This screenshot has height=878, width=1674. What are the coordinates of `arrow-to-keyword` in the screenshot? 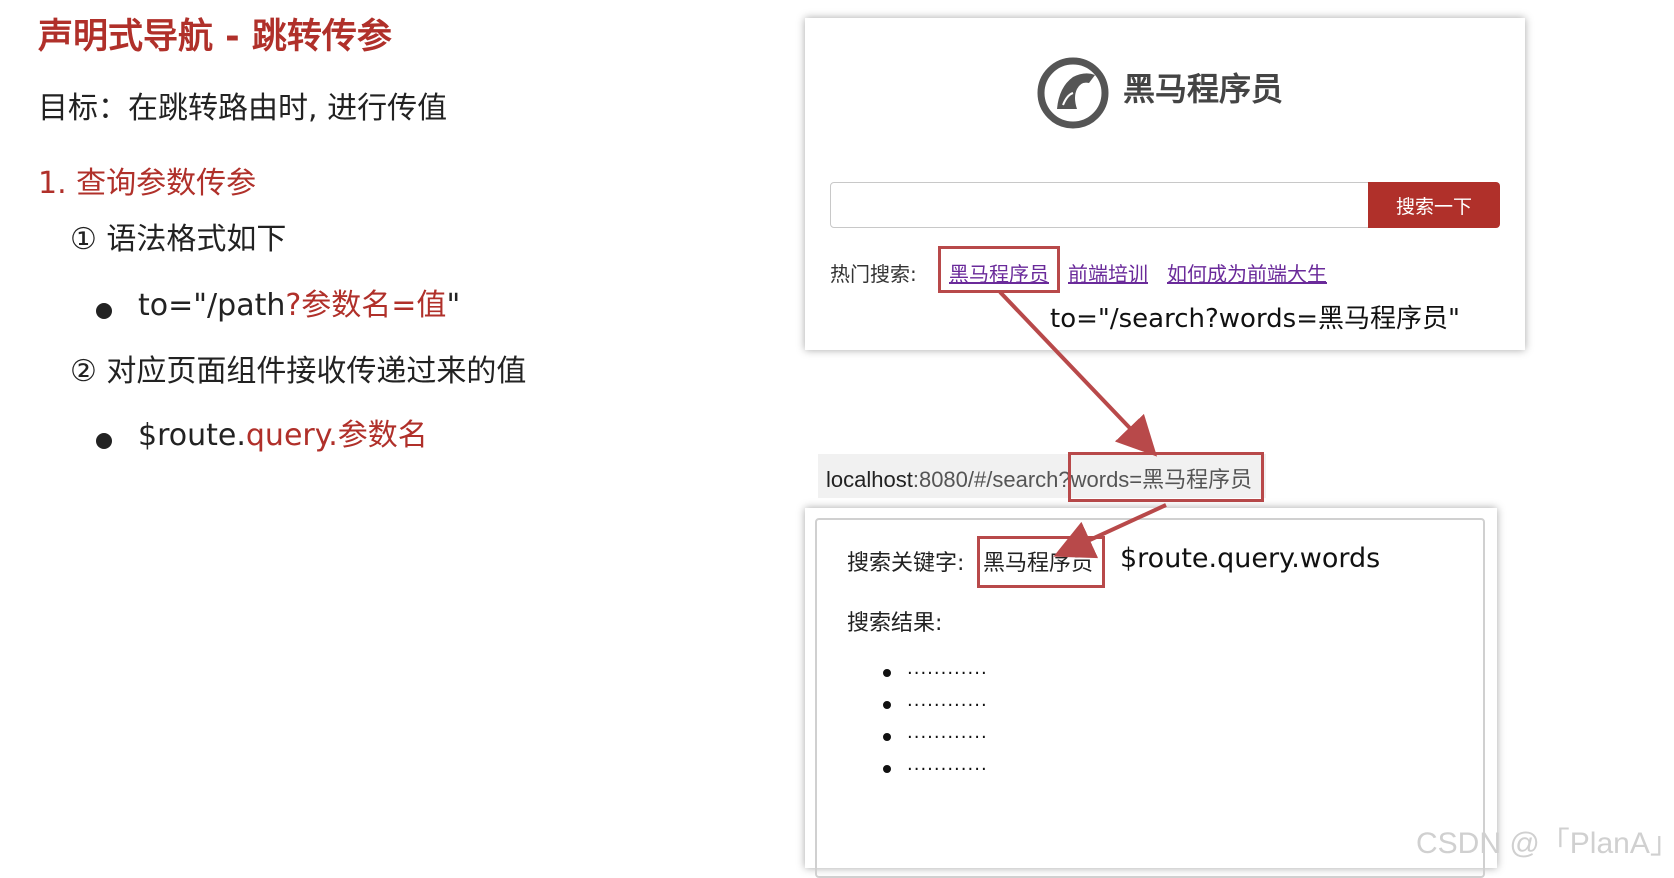 It's located at (1110, 531).